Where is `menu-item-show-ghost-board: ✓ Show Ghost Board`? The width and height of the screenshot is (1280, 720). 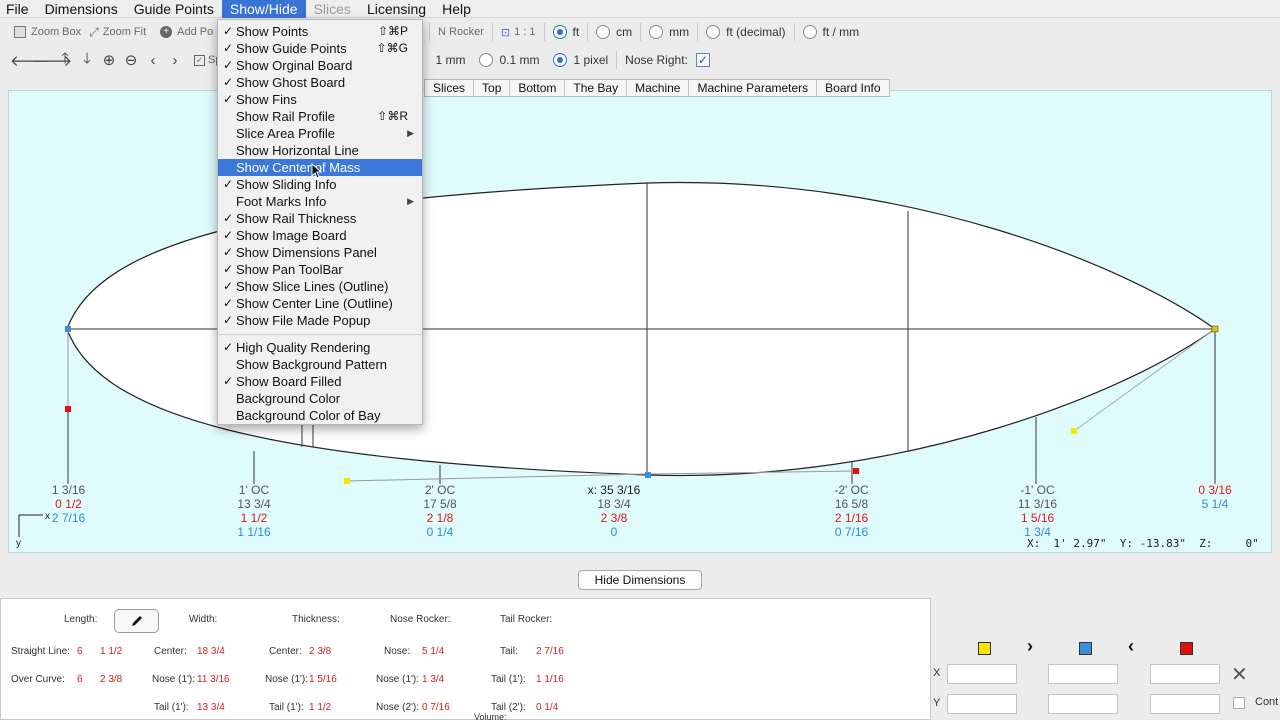
menu-item-show-ghost-board: ✓ Show Ghost Board is located at coordinates (320, 82).